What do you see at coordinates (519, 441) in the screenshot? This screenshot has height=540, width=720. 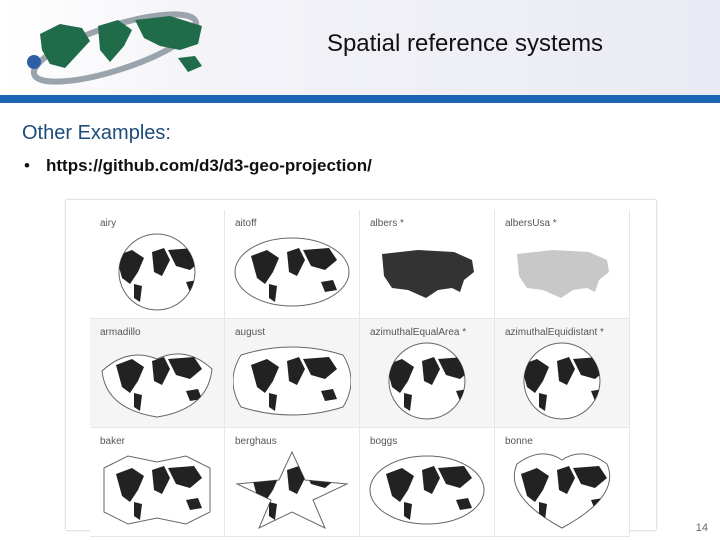 I see `projection-label: bonne` at bounding box center [519, 441].